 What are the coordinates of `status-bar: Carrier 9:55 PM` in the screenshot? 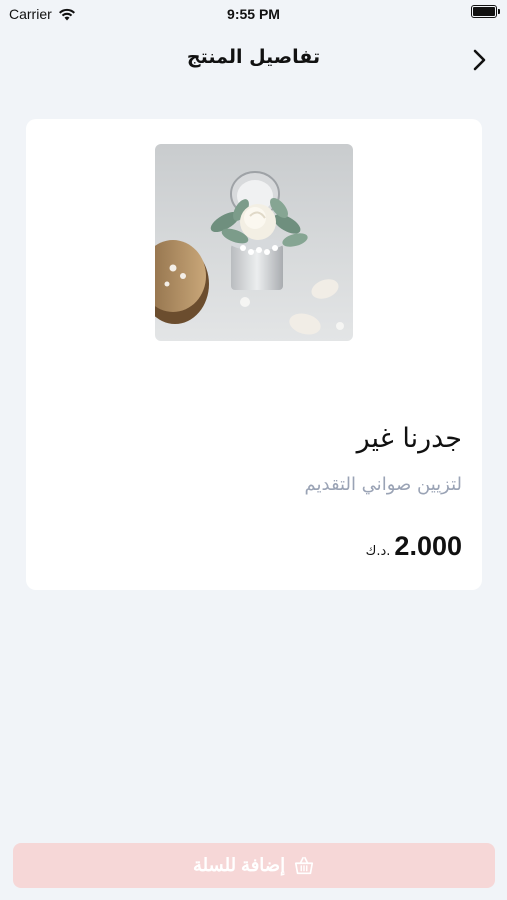 It's located at (253, 14).